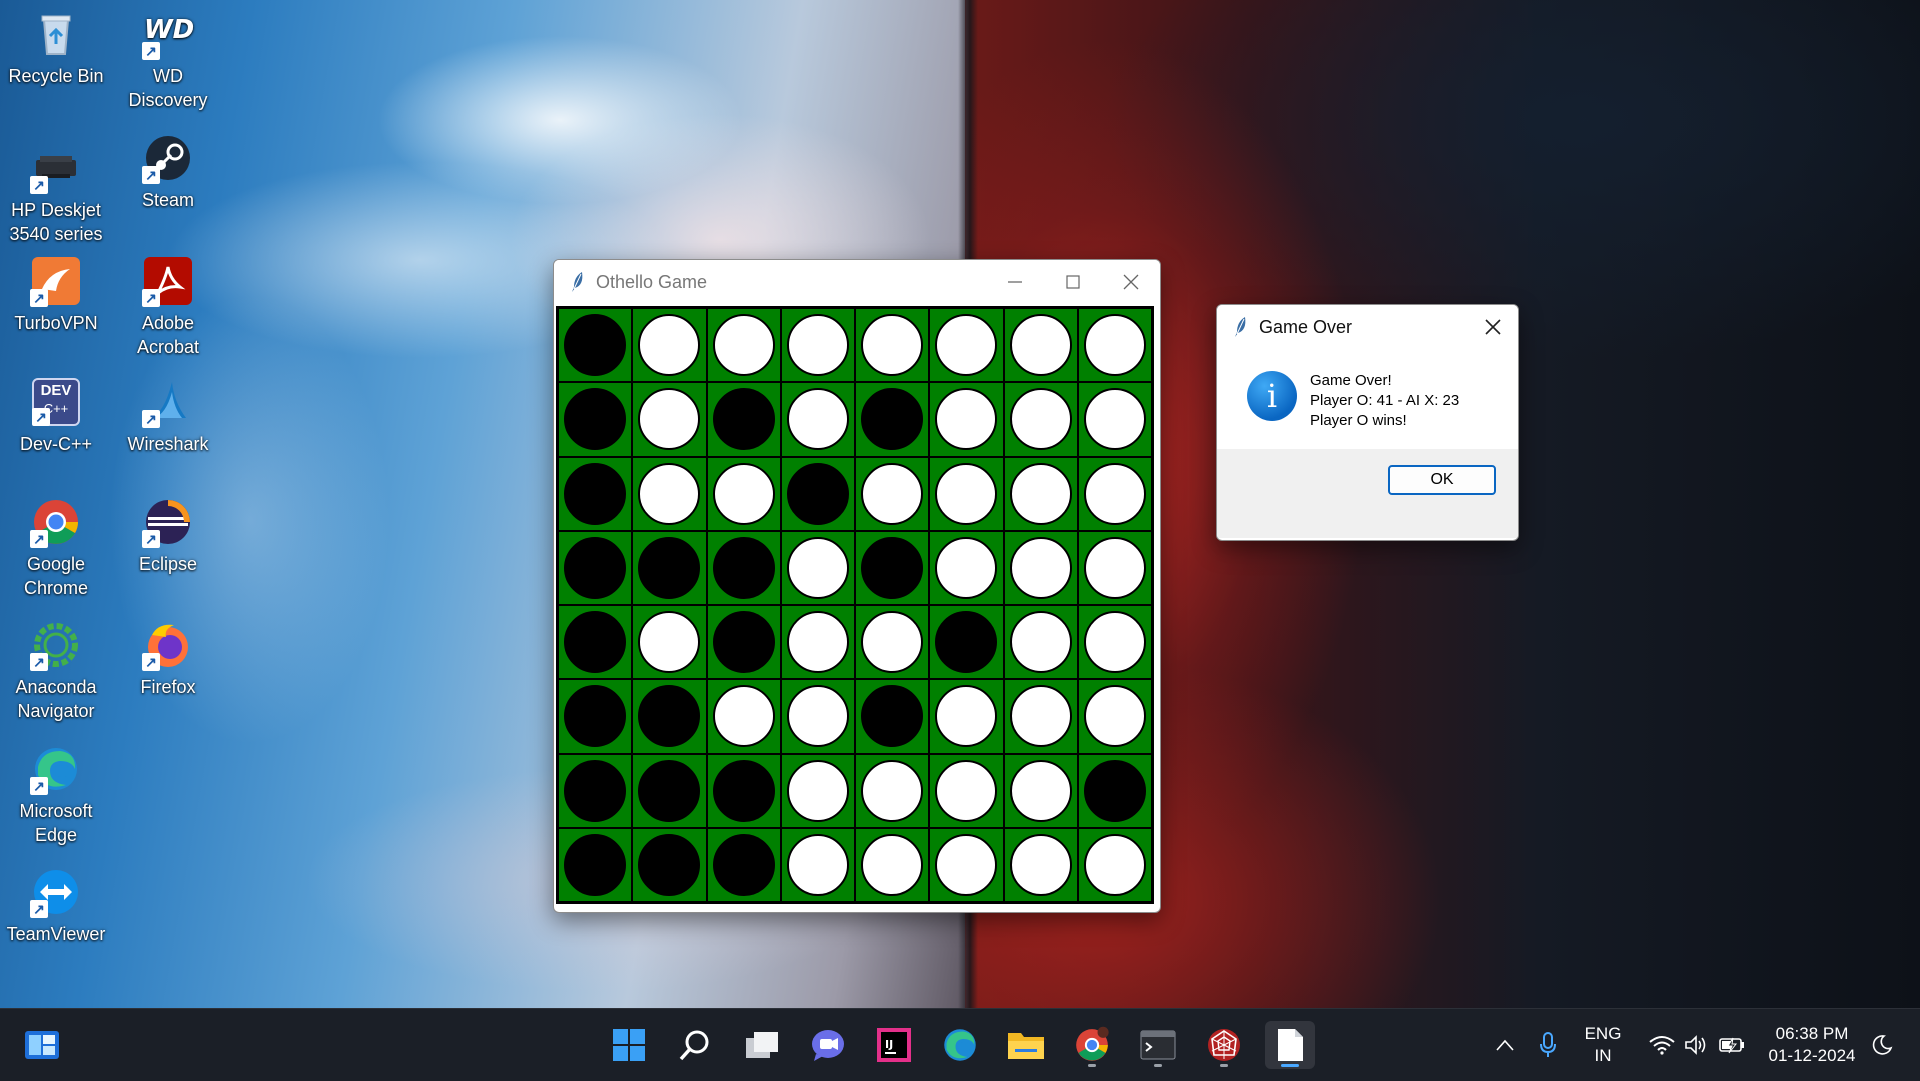  I want to click on desktop-icon-wireshark: ↗ Wireshark, so click(168, 415).